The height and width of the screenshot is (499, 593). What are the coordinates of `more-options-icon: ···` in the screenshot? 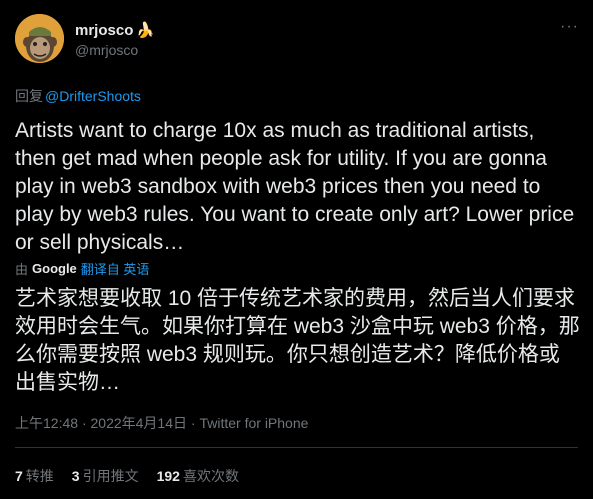 It's located at (569, 27).